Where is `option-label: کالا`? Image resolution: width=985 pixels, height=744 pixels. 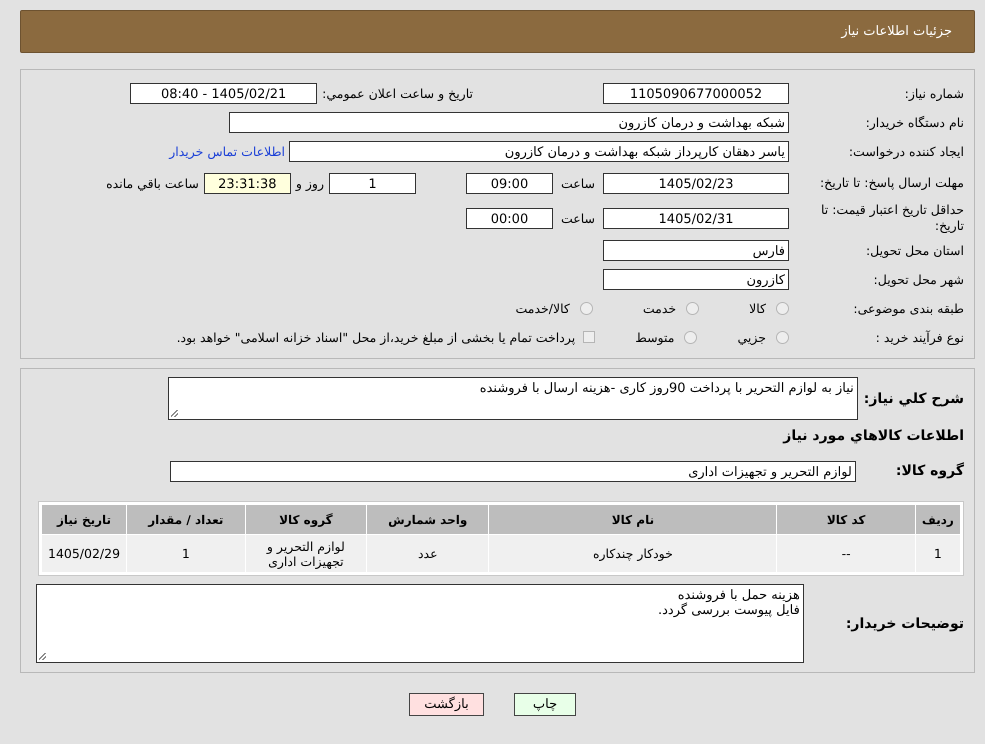 option-label: کالا is located at coordinates (757, 308).